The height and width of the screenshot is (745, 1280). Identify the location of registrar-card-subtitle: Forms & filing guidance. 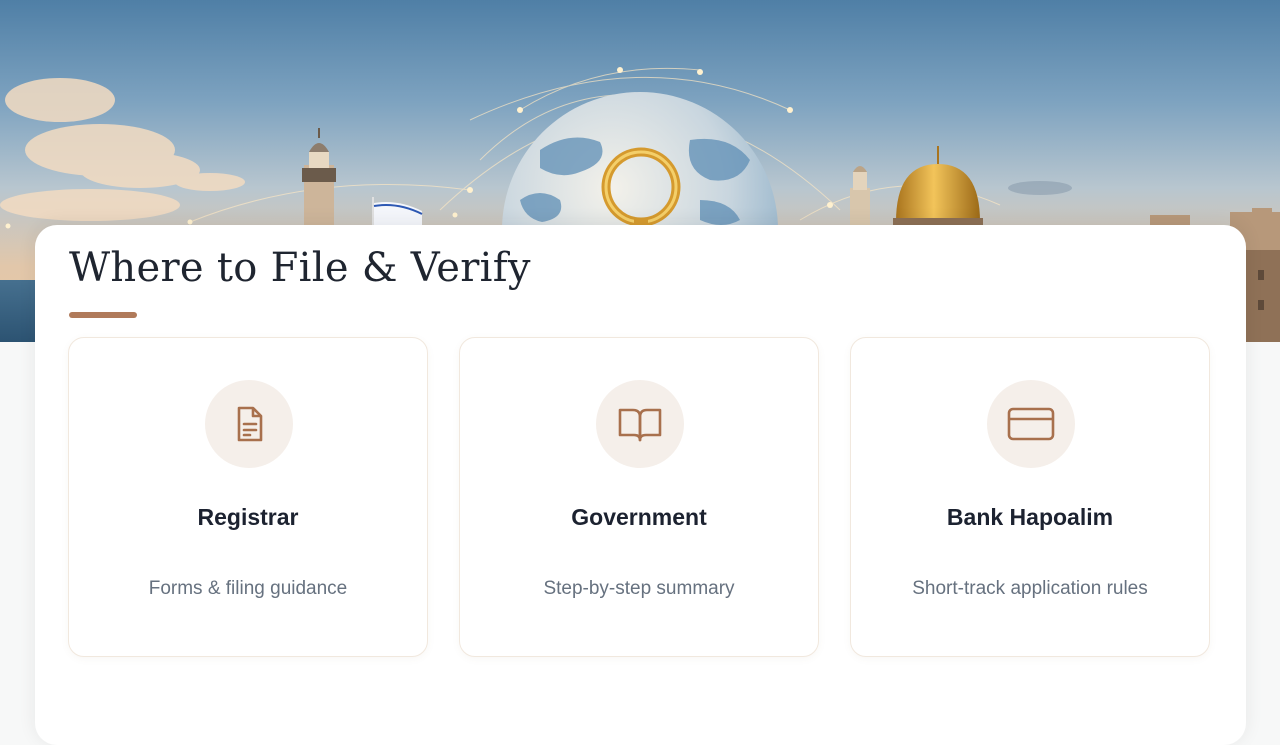
(248, 588).